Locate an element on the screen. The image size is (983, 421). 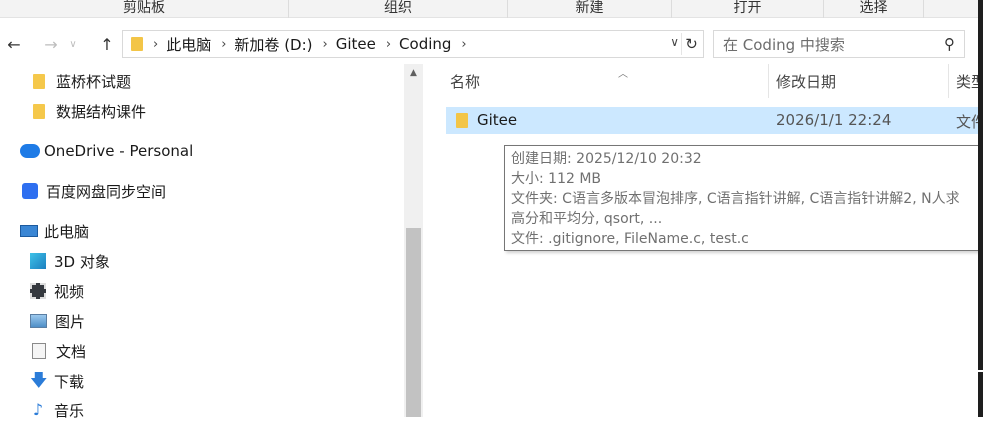
navigation-pane-scrollbar: ▲ is located at coordinates (413, 240).